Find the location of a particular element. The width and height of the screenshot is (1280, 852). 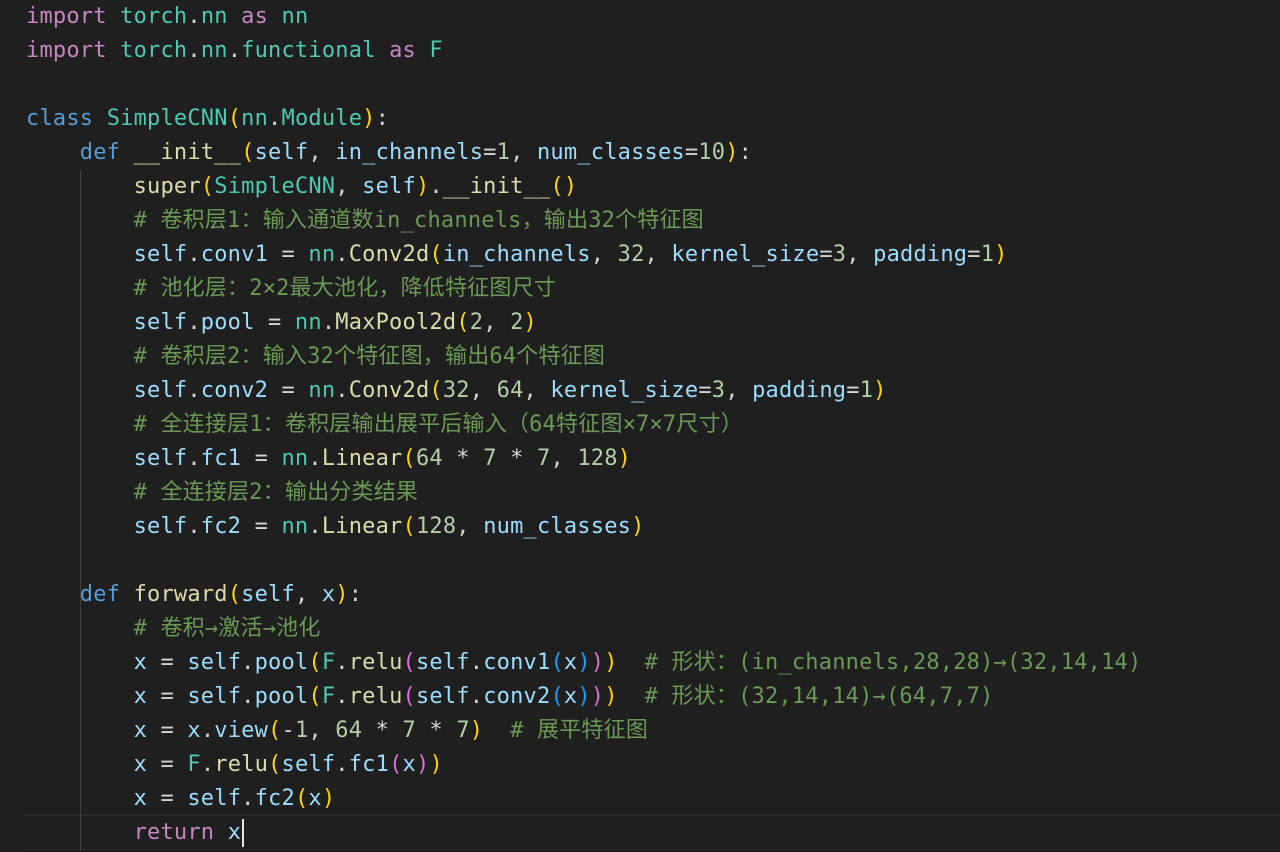

code-line: # 全连接层2：输出分类结果 is located at coordinates (222, 493).